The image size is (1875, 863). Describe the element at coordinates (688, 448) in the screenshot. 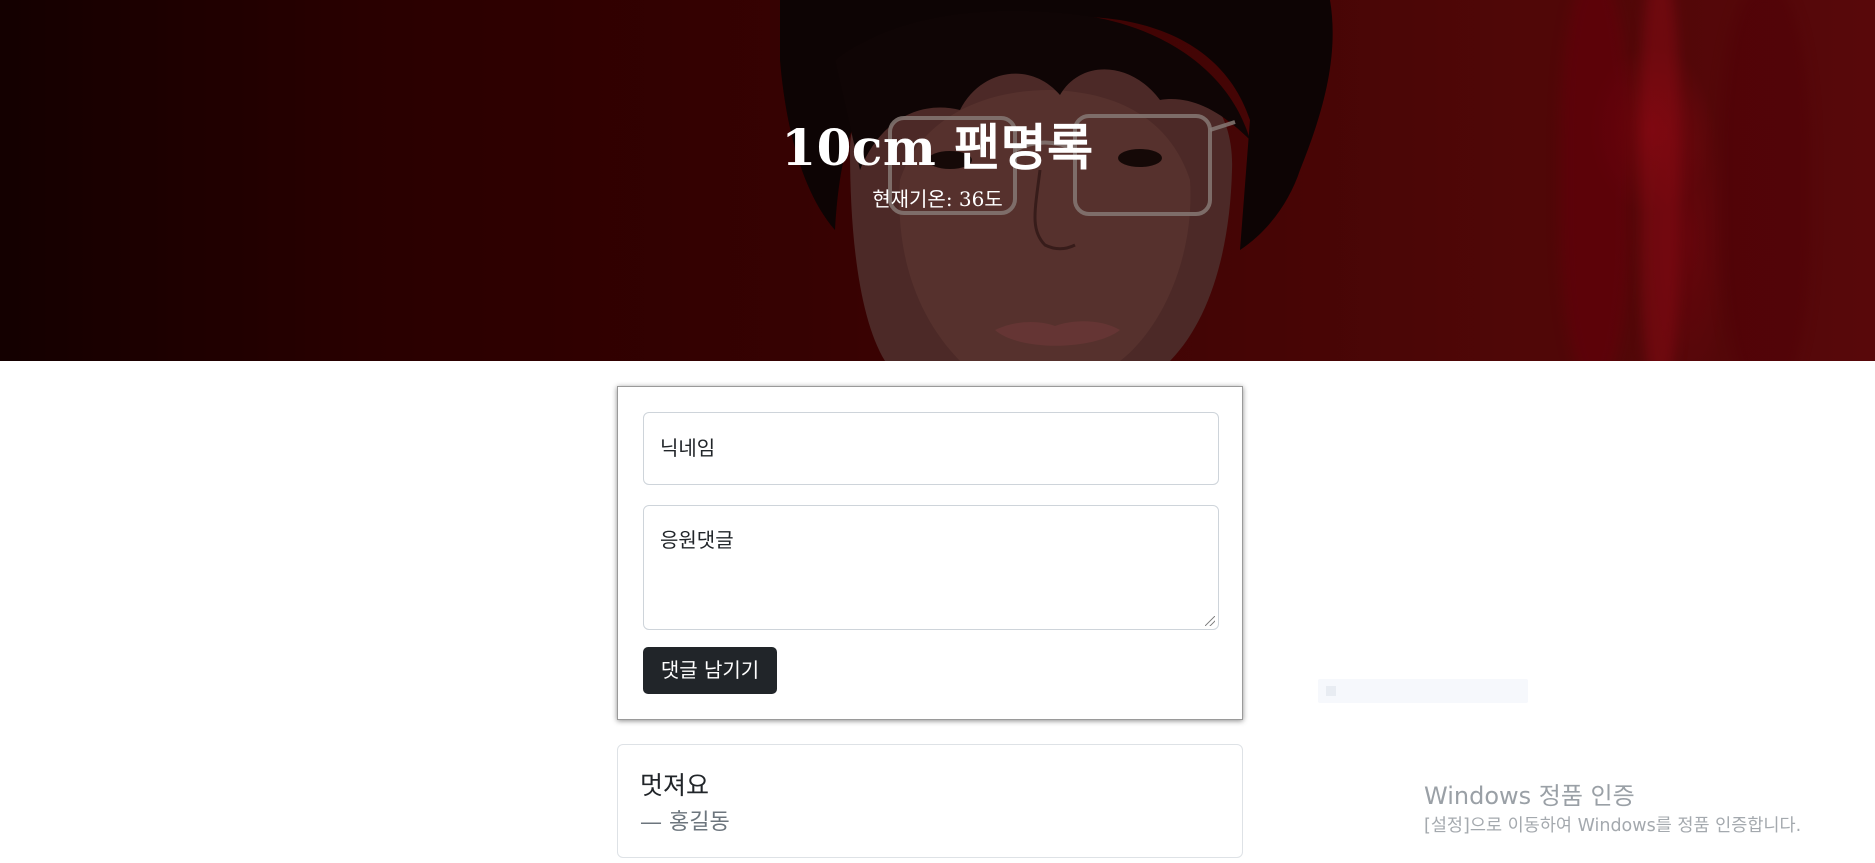

I see `nickname-placeholder: 닉네임` at that location.